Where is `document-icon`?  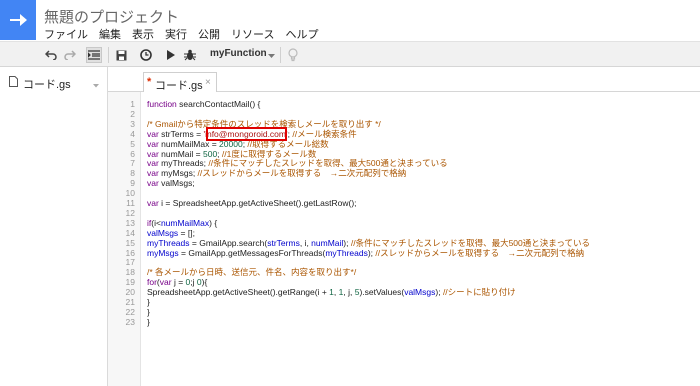 document-icon is located at coordinates (13, 83).